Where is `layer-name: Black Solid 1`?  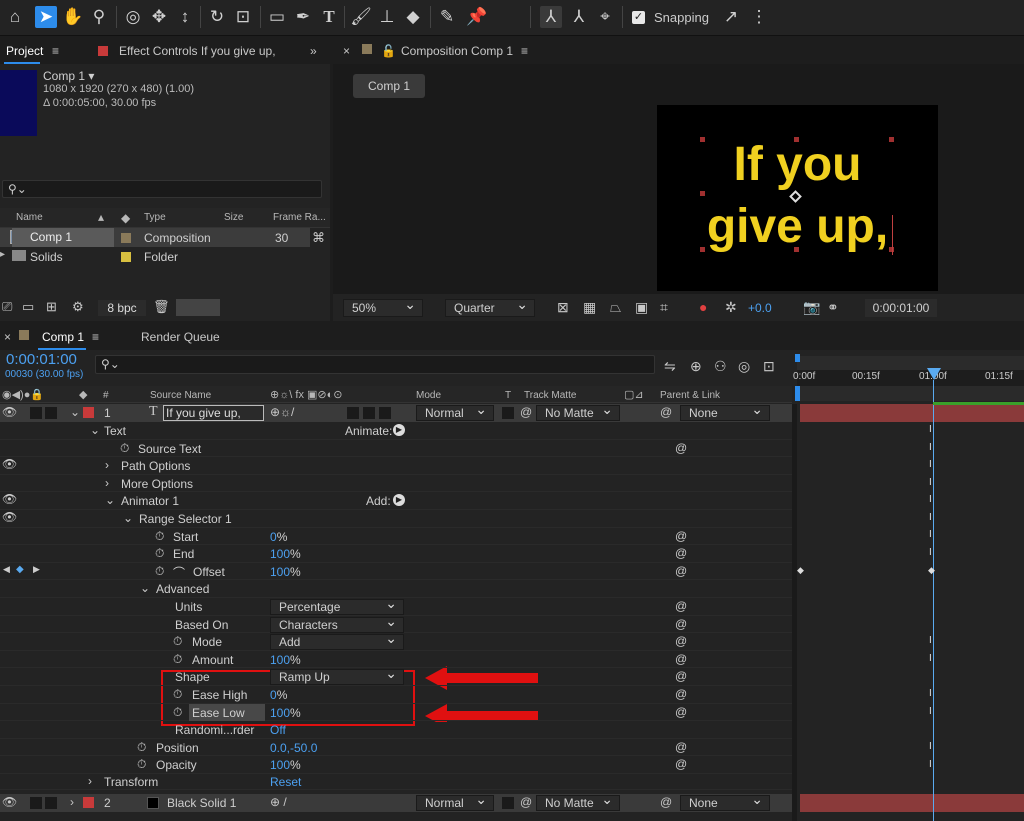
layer-name: Black Solid 1 is located at coordinates (201, 803).